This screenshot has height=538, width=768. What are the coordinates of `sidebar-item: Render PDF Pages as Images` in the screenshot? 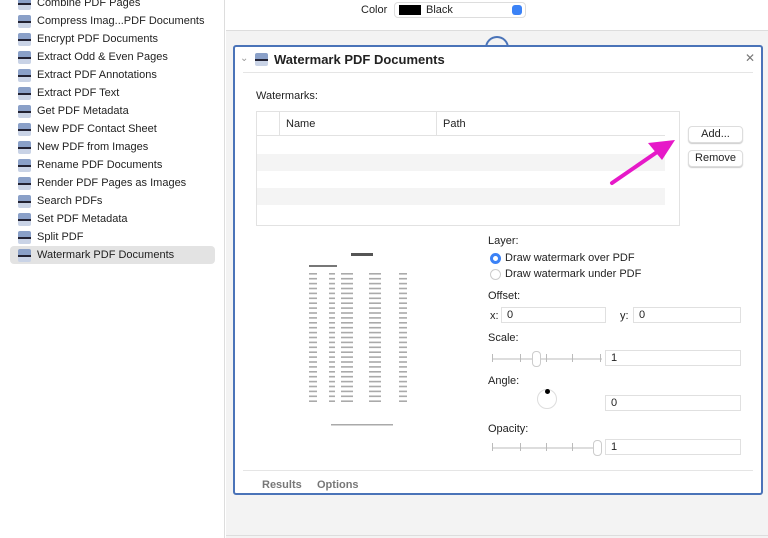 It's located at (112, 183).